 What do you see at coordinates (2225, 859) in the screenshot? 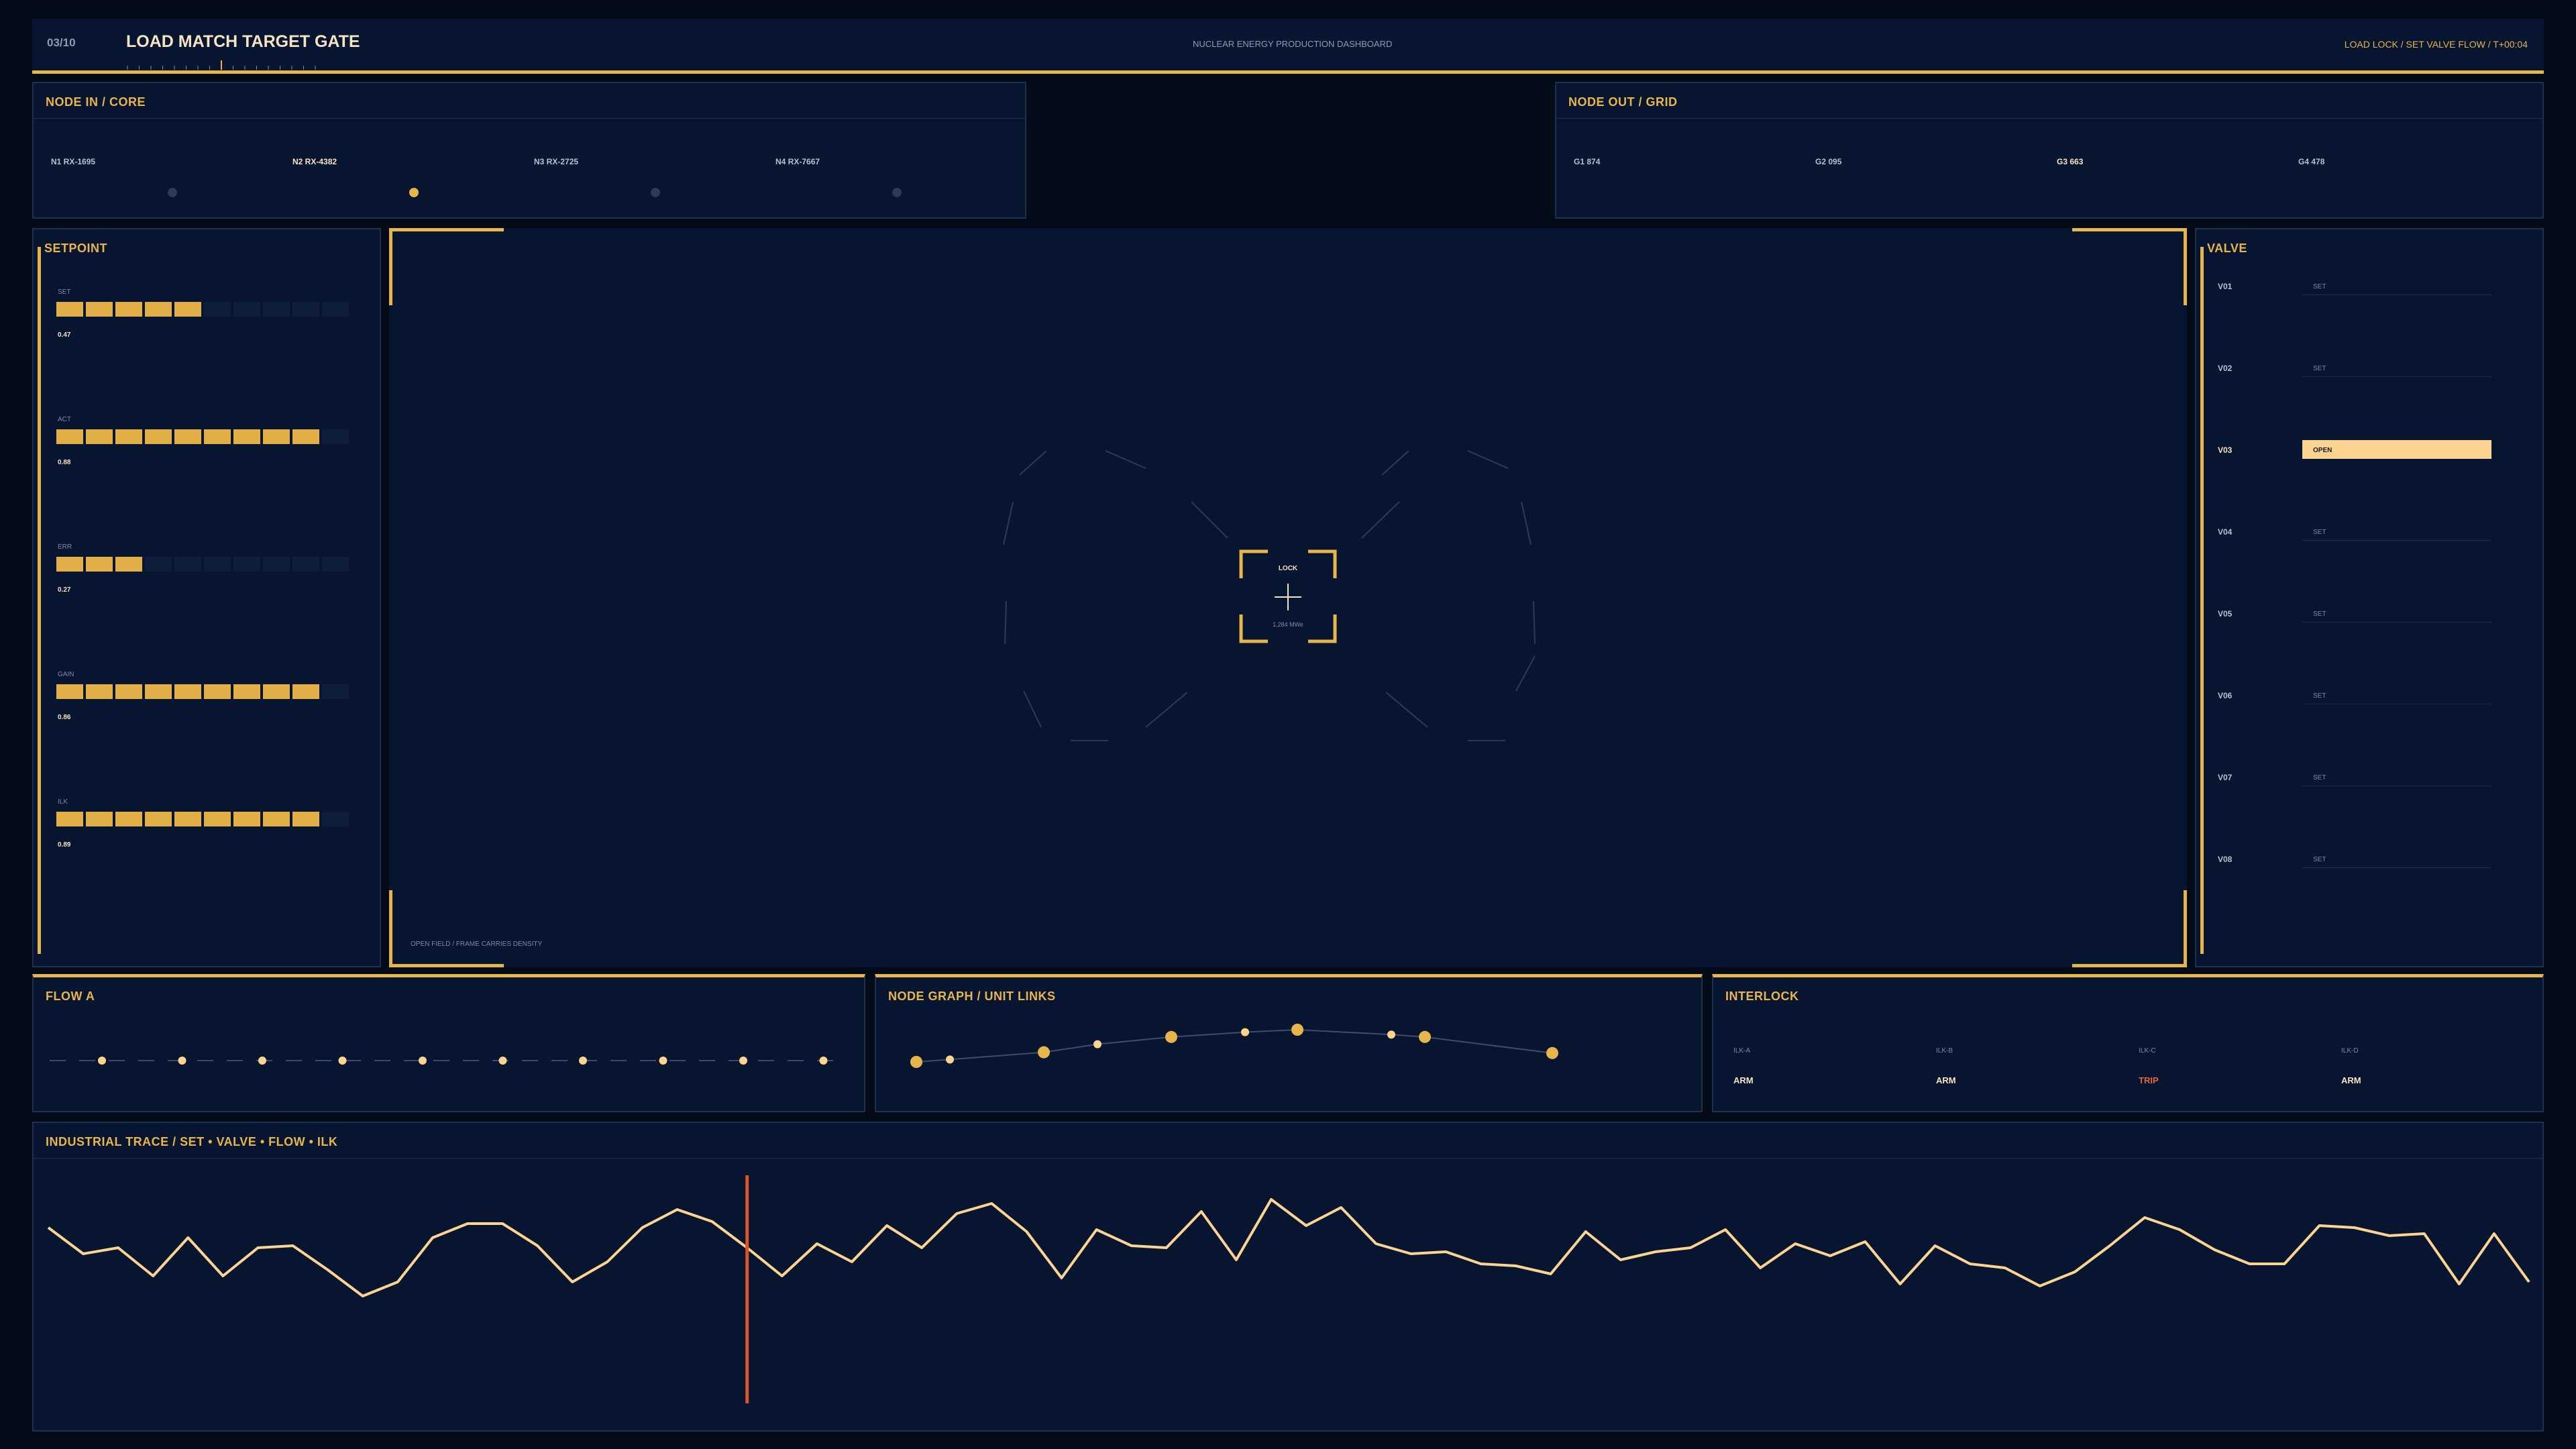
I see `valve-id: V08` at bounding box center [2225, 859].